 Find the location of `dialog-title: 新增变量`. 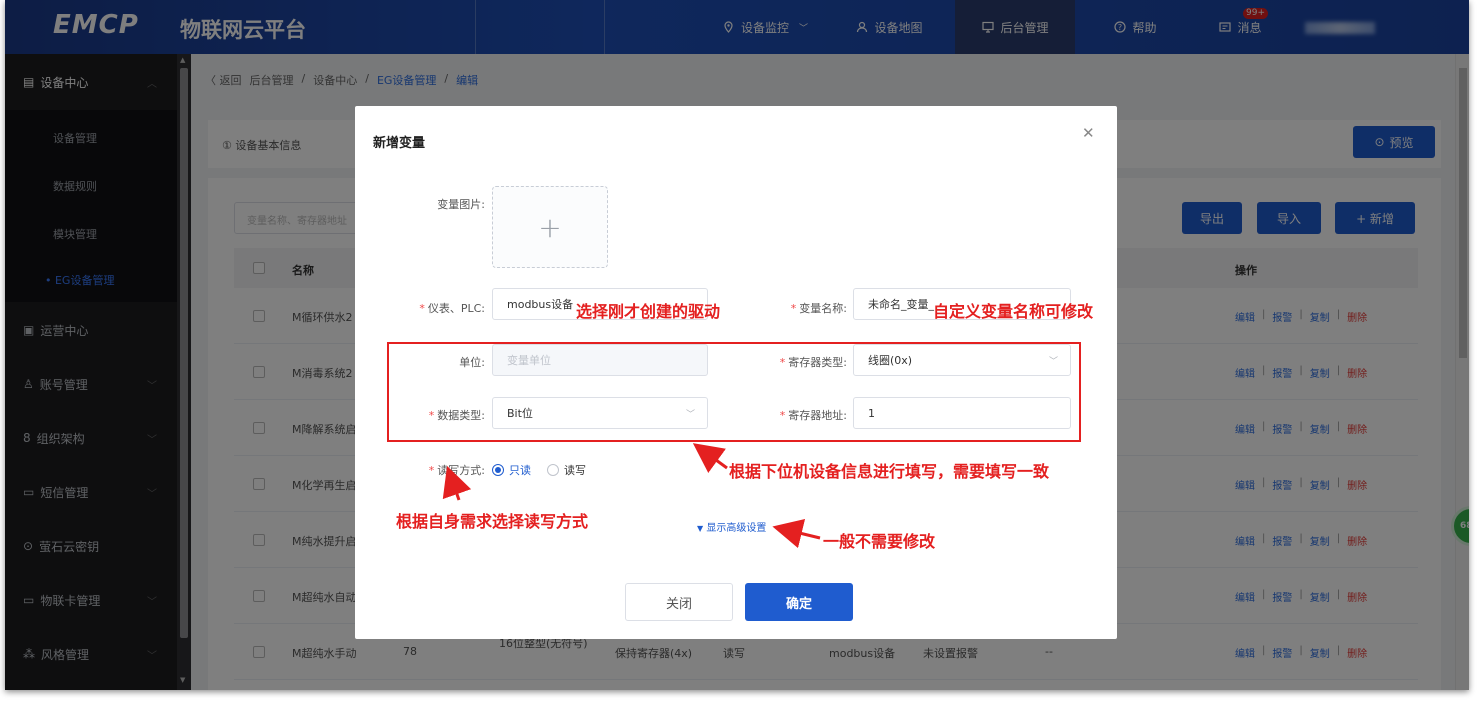

dialog-title: 新增变量 is located at coordinates (399, 143).